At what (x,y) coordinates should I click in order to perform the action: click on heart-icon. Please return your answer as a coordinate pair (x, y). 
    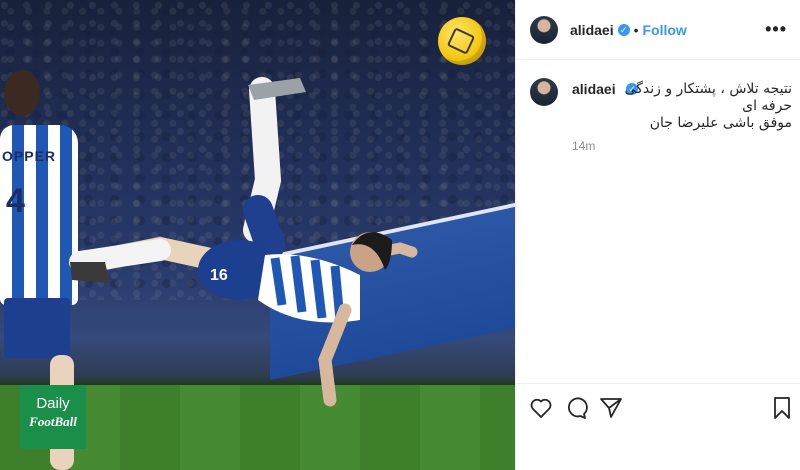
    Looking at the image, I should click on (541, 408).